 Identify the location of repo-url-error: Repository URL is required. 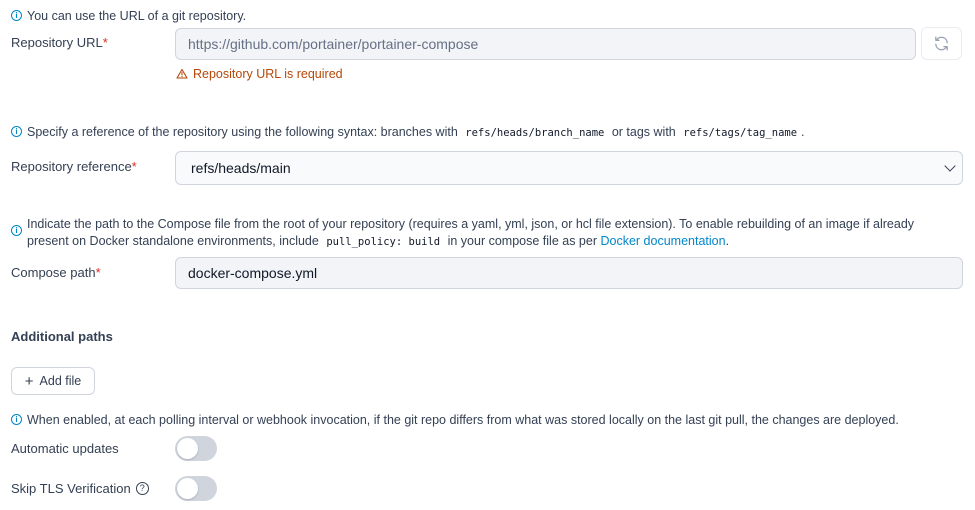
(259, 74).